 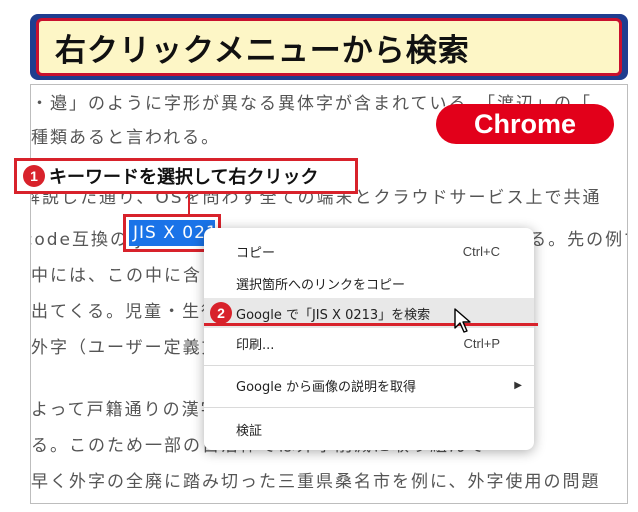 What do you see at coordinates (316, 482) in the screenshot?
I see `body-text-line: 早く外字の全廃に踏み切った三重県桑名市を例に、外字使用の問題` at bounding box center [316, 482].